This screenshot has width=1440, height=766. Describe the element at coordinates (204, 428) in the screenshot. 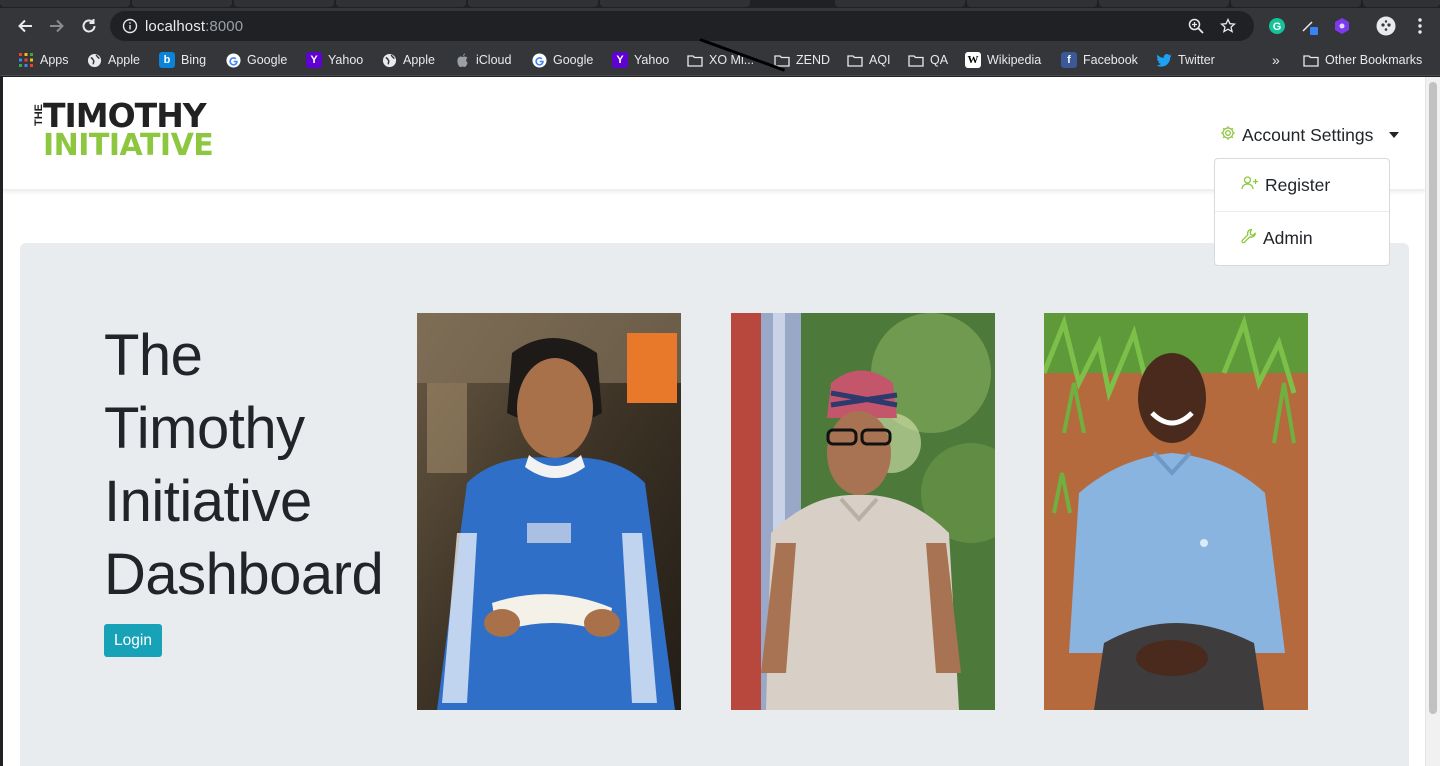

I see `title-line: Timothy` at that location.